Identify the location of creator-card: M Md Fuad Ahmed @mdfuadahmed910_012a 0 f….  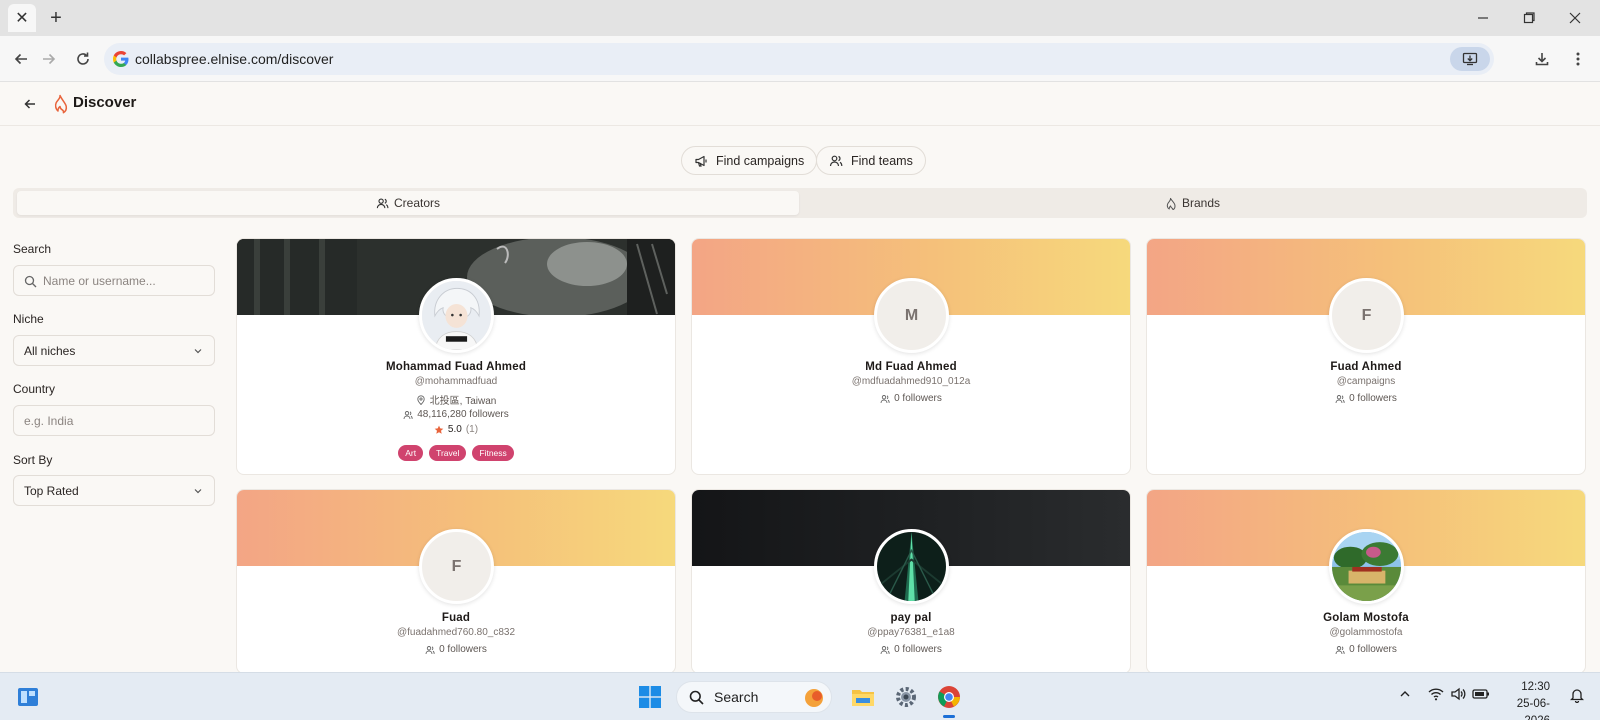
(911, 356).